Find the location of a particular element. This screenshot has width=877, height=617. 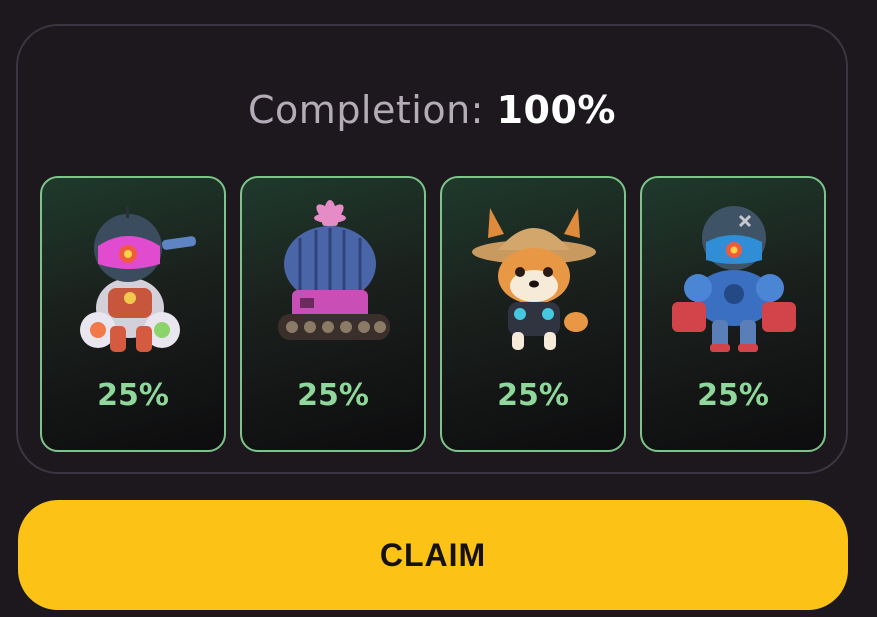

shiba-dog-straw-hat-icon is located at coordinates (534, 279).